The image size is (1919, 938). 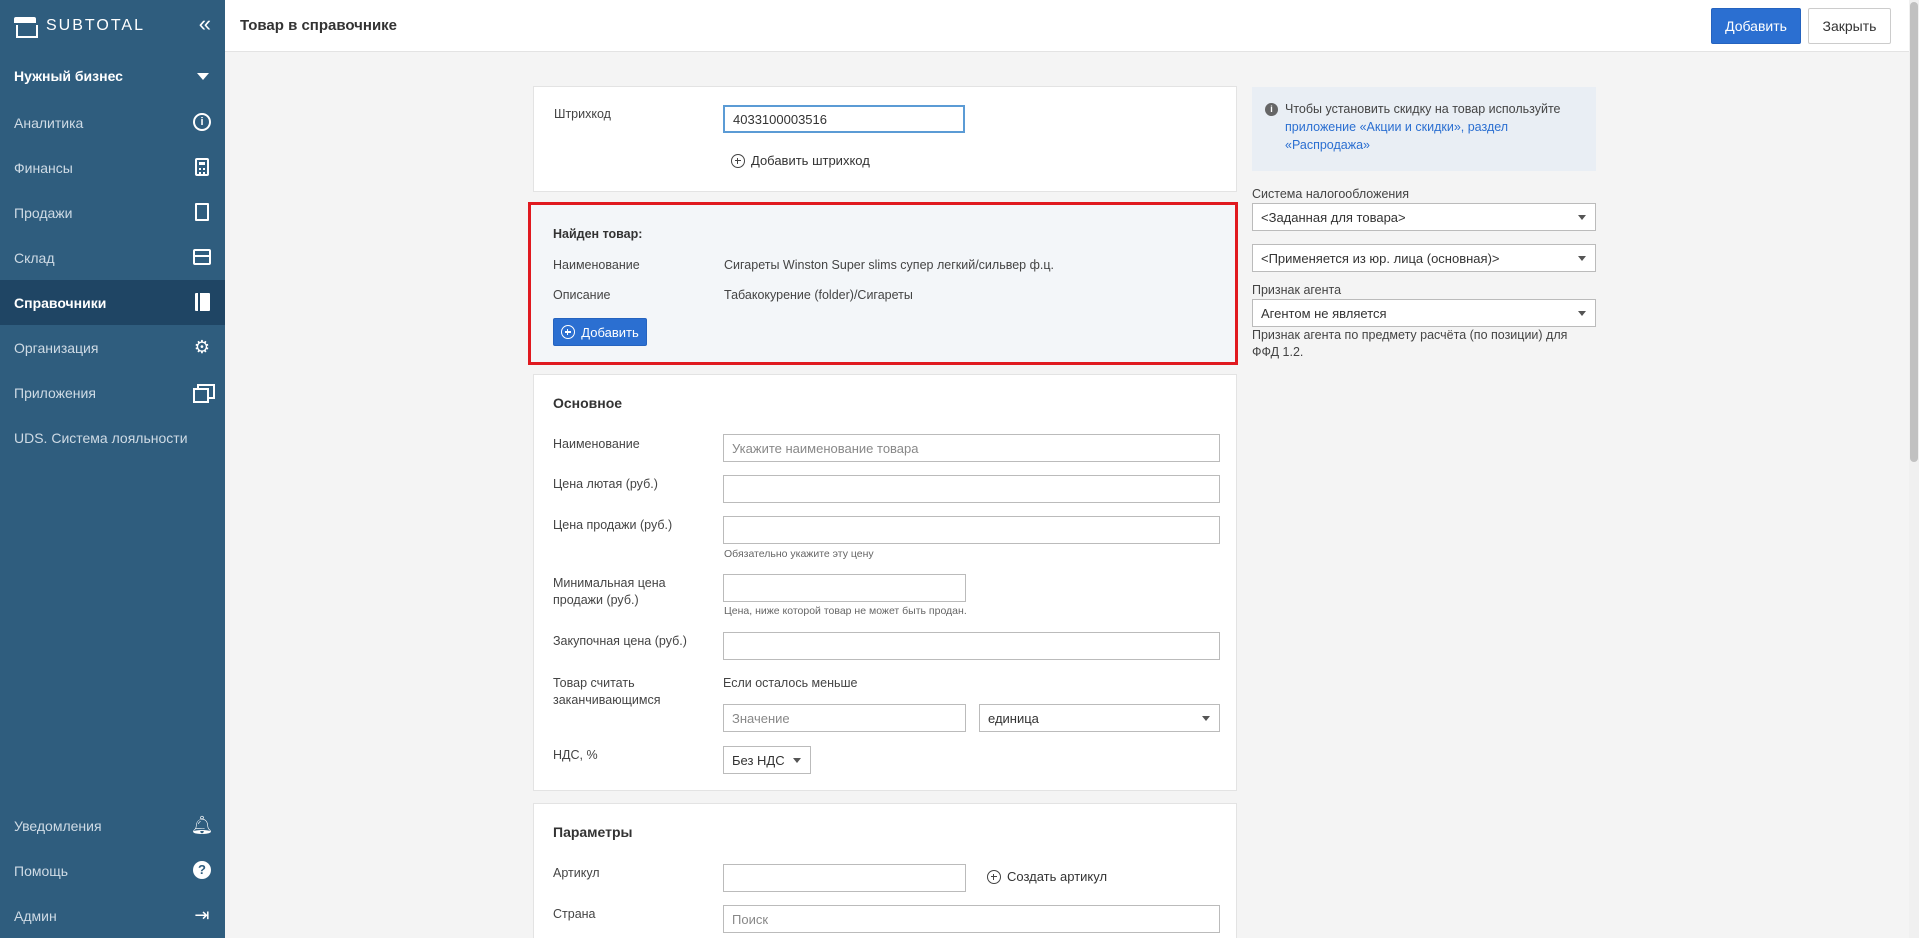 I want to click on bell-icon: 🔔︎, so click(x=202, y=824).